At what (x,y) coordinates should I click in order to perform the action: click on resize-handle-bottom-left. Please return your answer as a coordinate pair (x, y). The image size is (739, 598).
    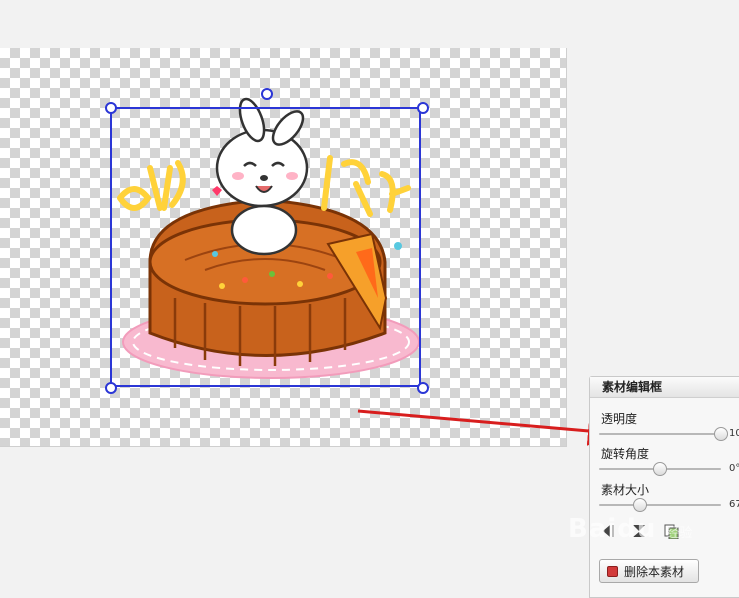
    Looking at the image, I should click on (111, 388).